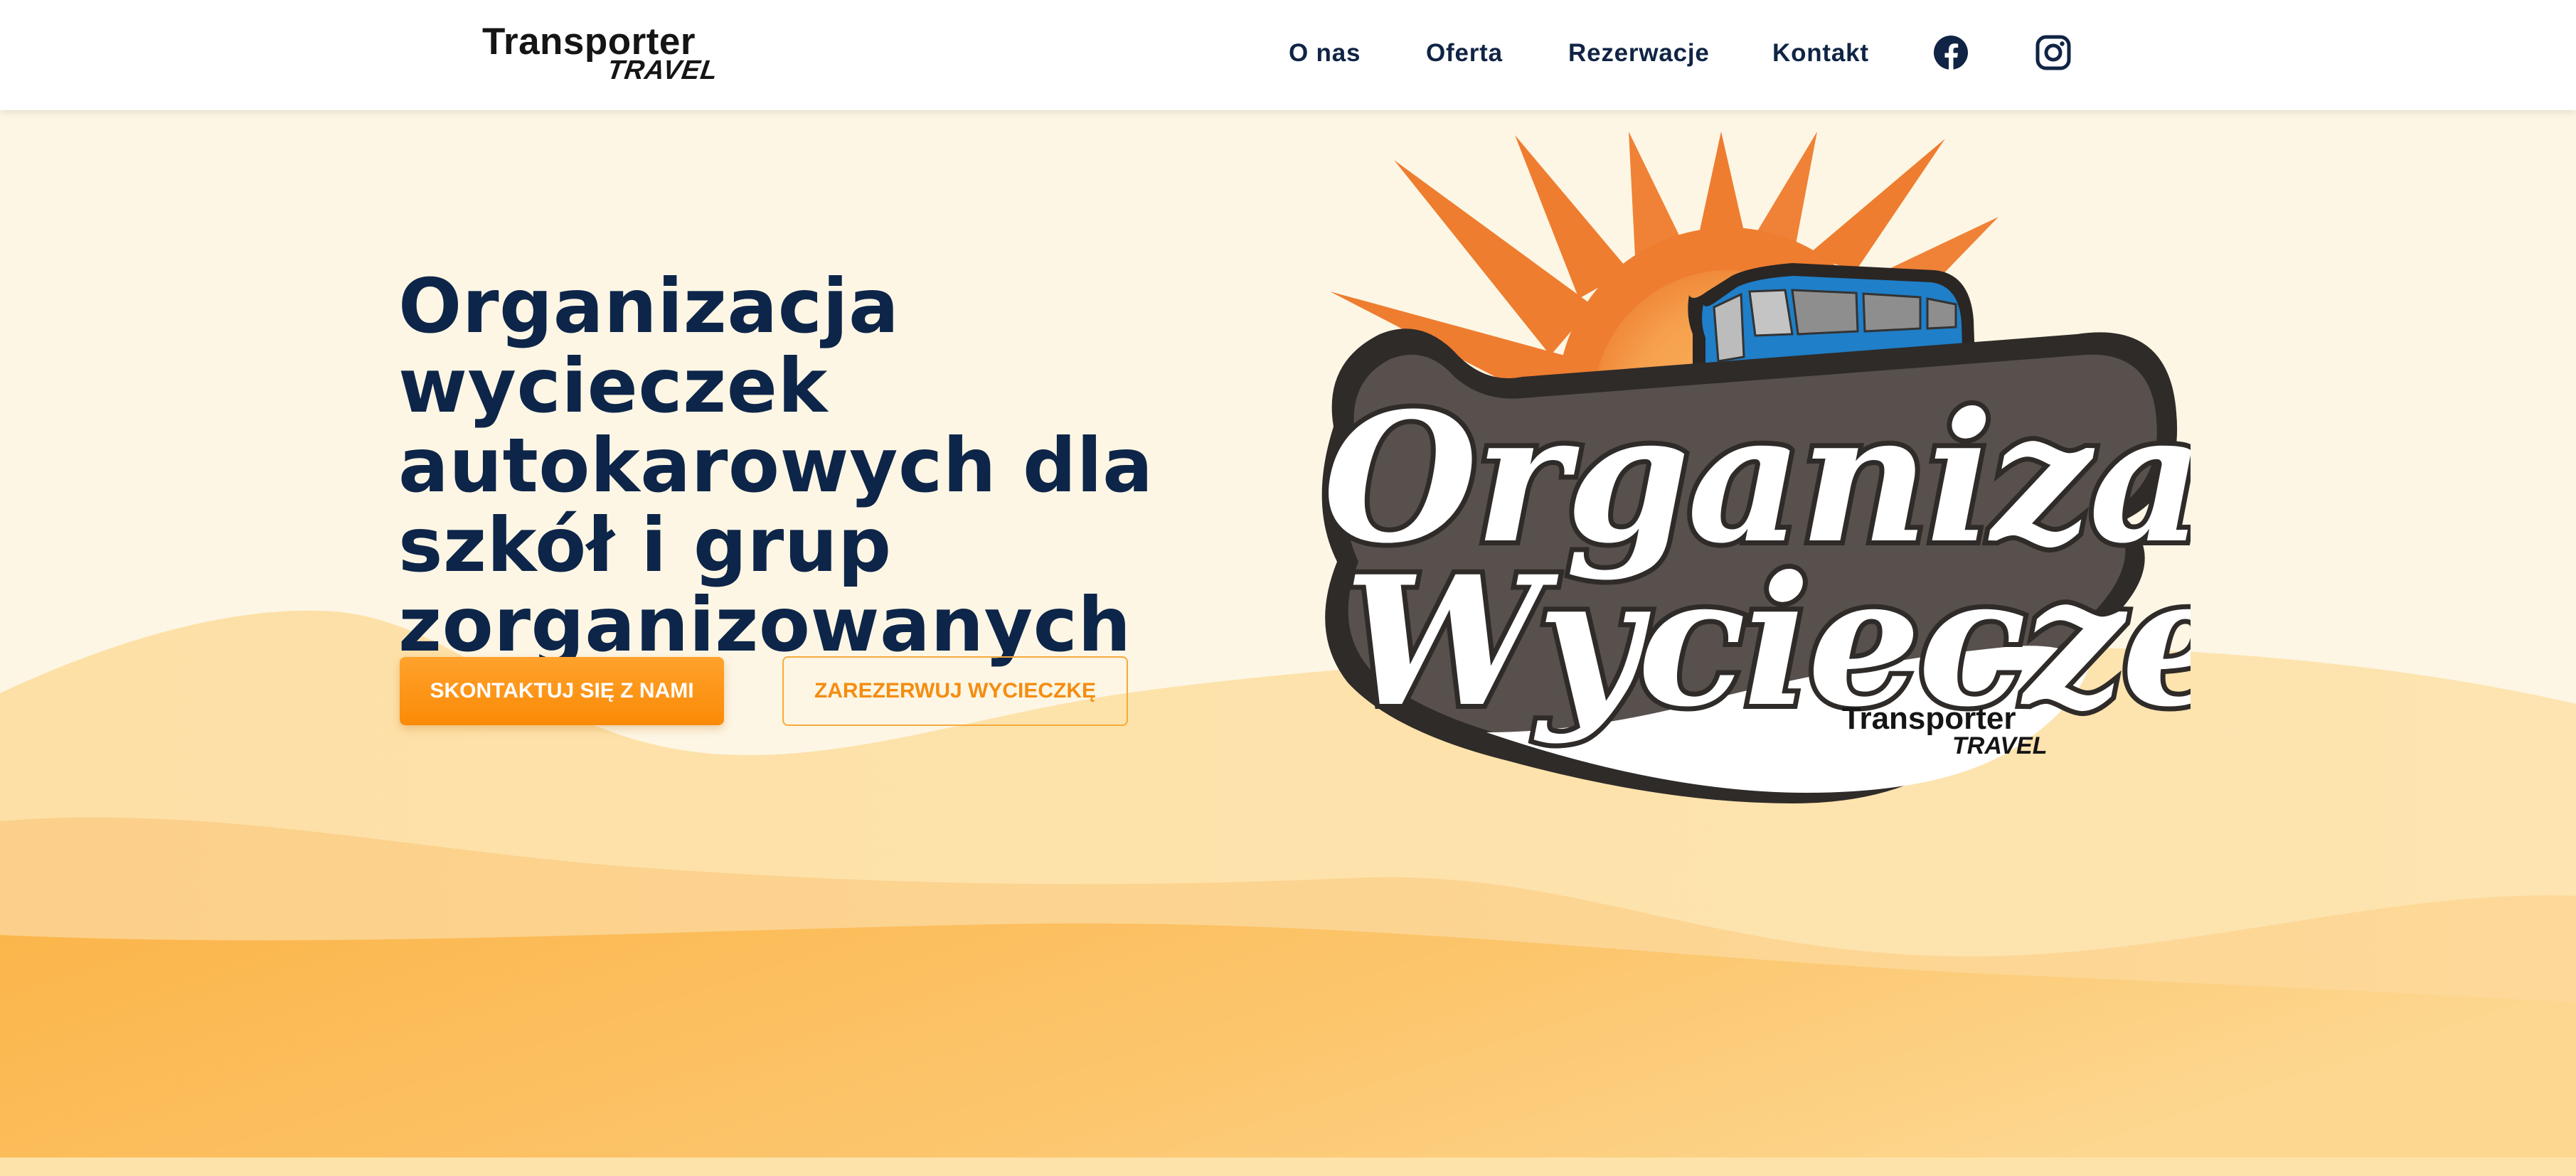 The image size is (2576, 1176). Describe the element at coordinates (1820, 53) in the screenshot. I see `nav-link-kontakt: Kontakt` at that location.